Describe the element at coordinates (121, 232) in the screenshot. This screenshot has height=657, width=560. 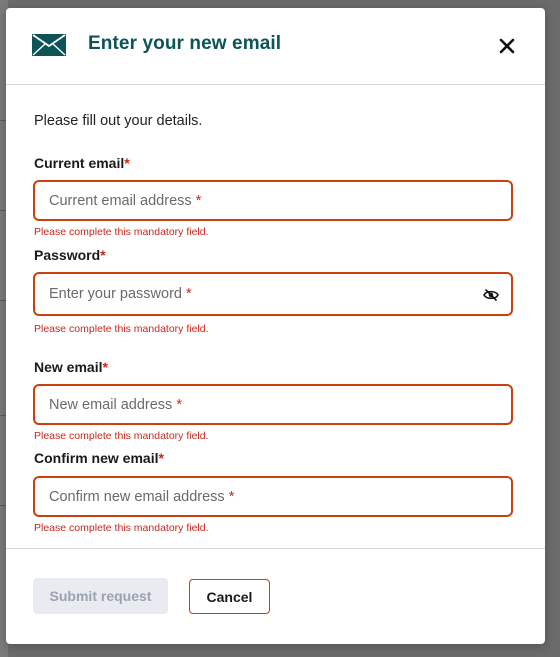
I see `current-email-error: Please complete this mandatory field.` at that location.